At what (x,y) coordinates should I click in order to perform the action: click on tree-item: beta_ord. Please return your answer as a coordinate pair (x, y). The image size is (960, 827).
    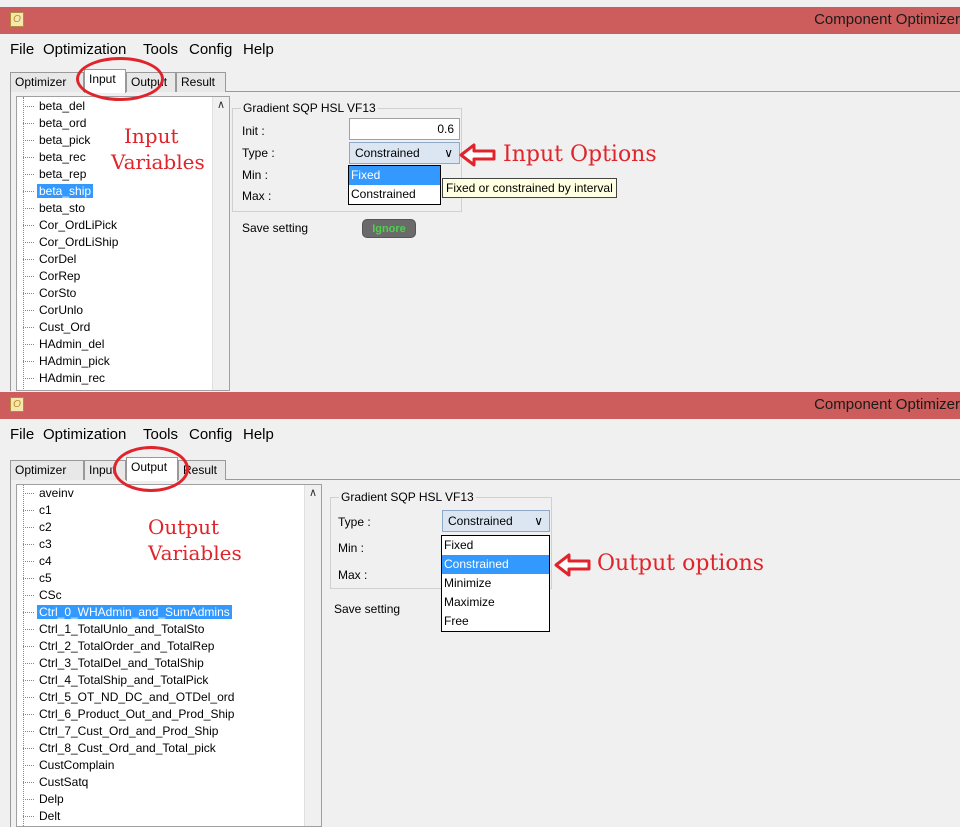
    Looking at the image, I should click on (54, 123).